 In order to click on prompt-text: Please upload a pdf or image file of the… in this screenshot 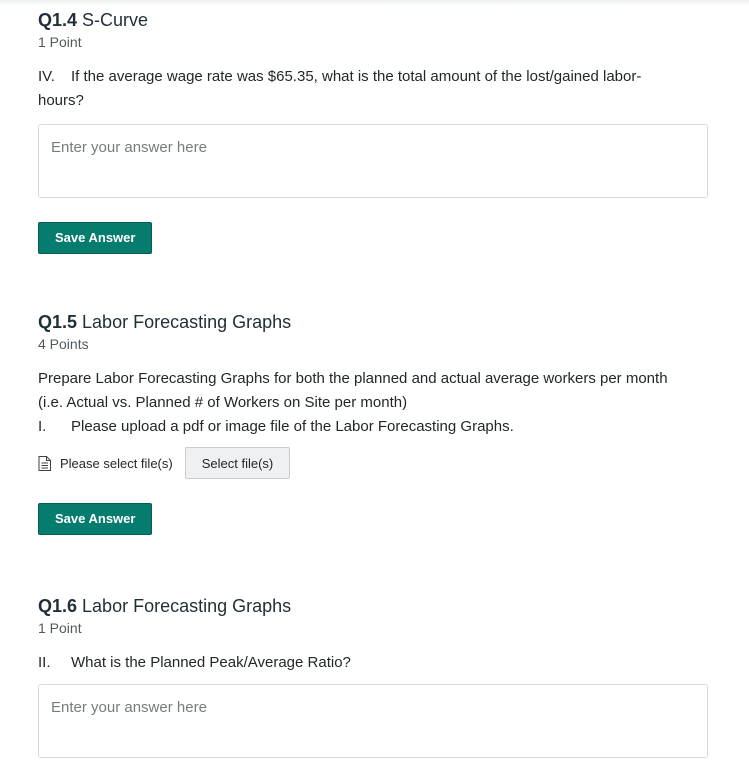, I will do `click(292, 426)`.